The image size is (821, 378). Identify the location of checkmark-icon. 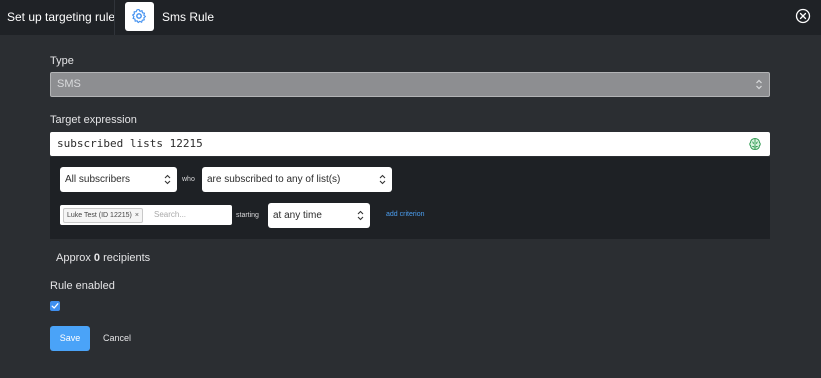
(55, 306).